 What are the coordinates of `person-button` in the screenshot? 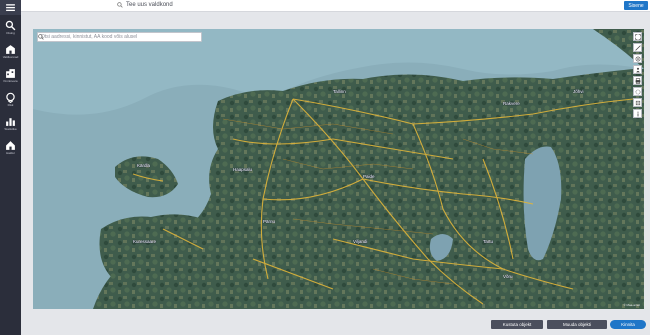 It's located at (637, 69).